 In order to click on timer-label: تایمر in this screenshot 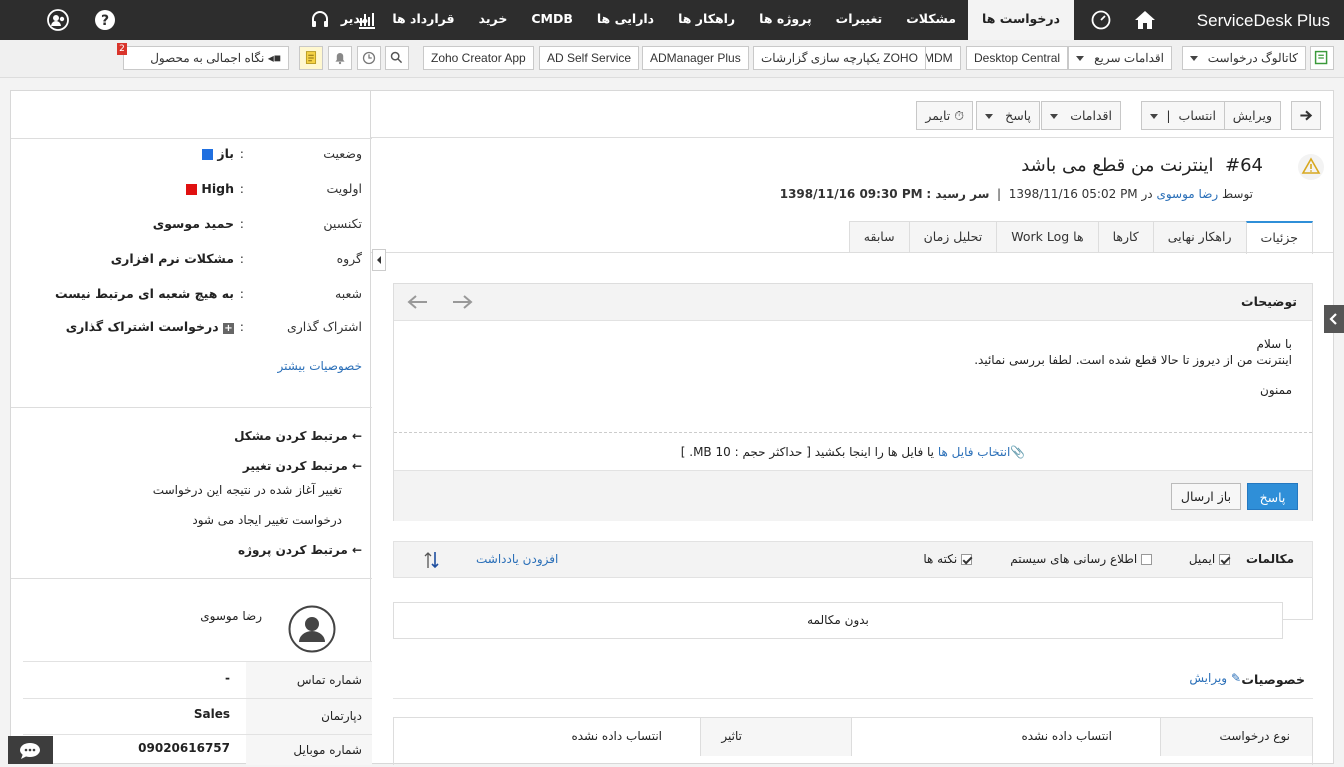, I will do `click(938, 115)`.